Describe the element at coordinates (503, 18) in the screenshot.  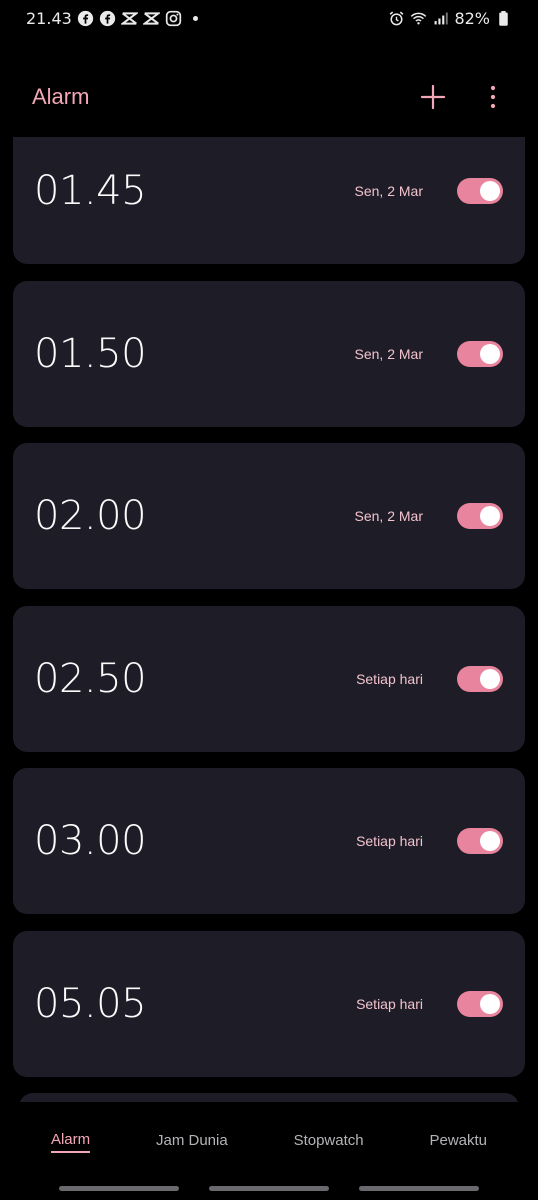
I see `battery-icon` at that location.